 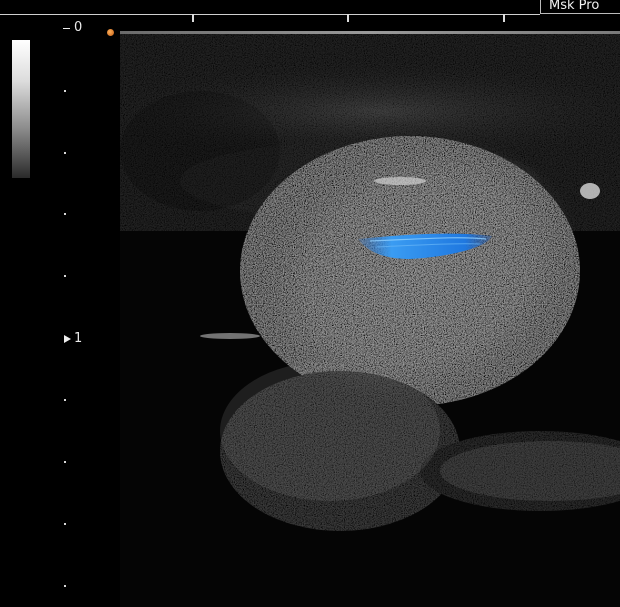 What do you see at coordinates (370, 32) in the screenshot?
I see `transducer-surface-line` at bounding box center [370, 32].